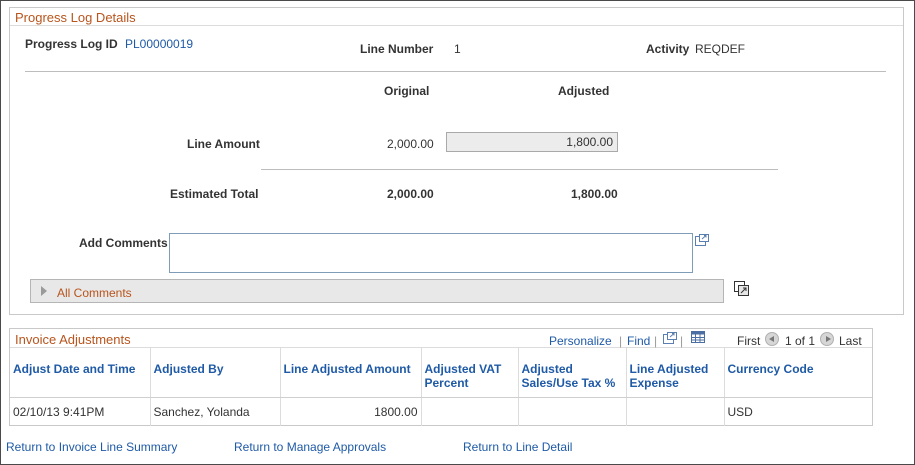  What do you see at coordinates (91, 447) in the screenshot?
I see `return-invoice-line-summary-link: Return to Invoice Line Summary` at bounding box center [91, 447].